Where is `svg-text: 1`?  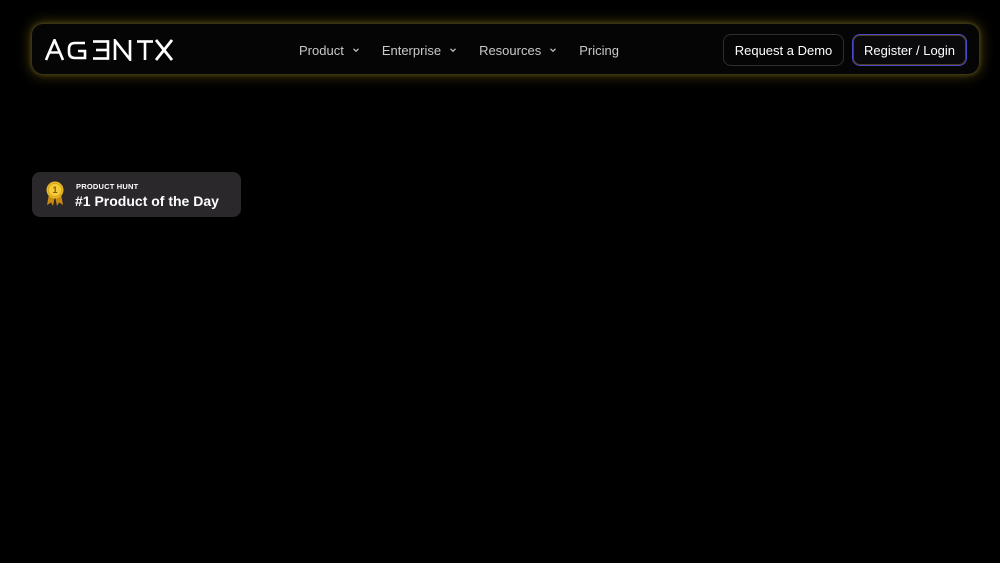
svg-text: 1 is located at coordinates (54, 190).